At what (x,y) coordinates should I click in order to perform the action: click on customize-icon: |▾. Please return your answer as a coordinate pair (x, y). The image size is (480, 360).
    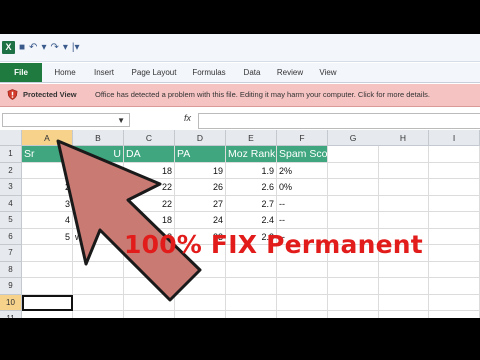
    Looking at the image, I should click on (76, 47).